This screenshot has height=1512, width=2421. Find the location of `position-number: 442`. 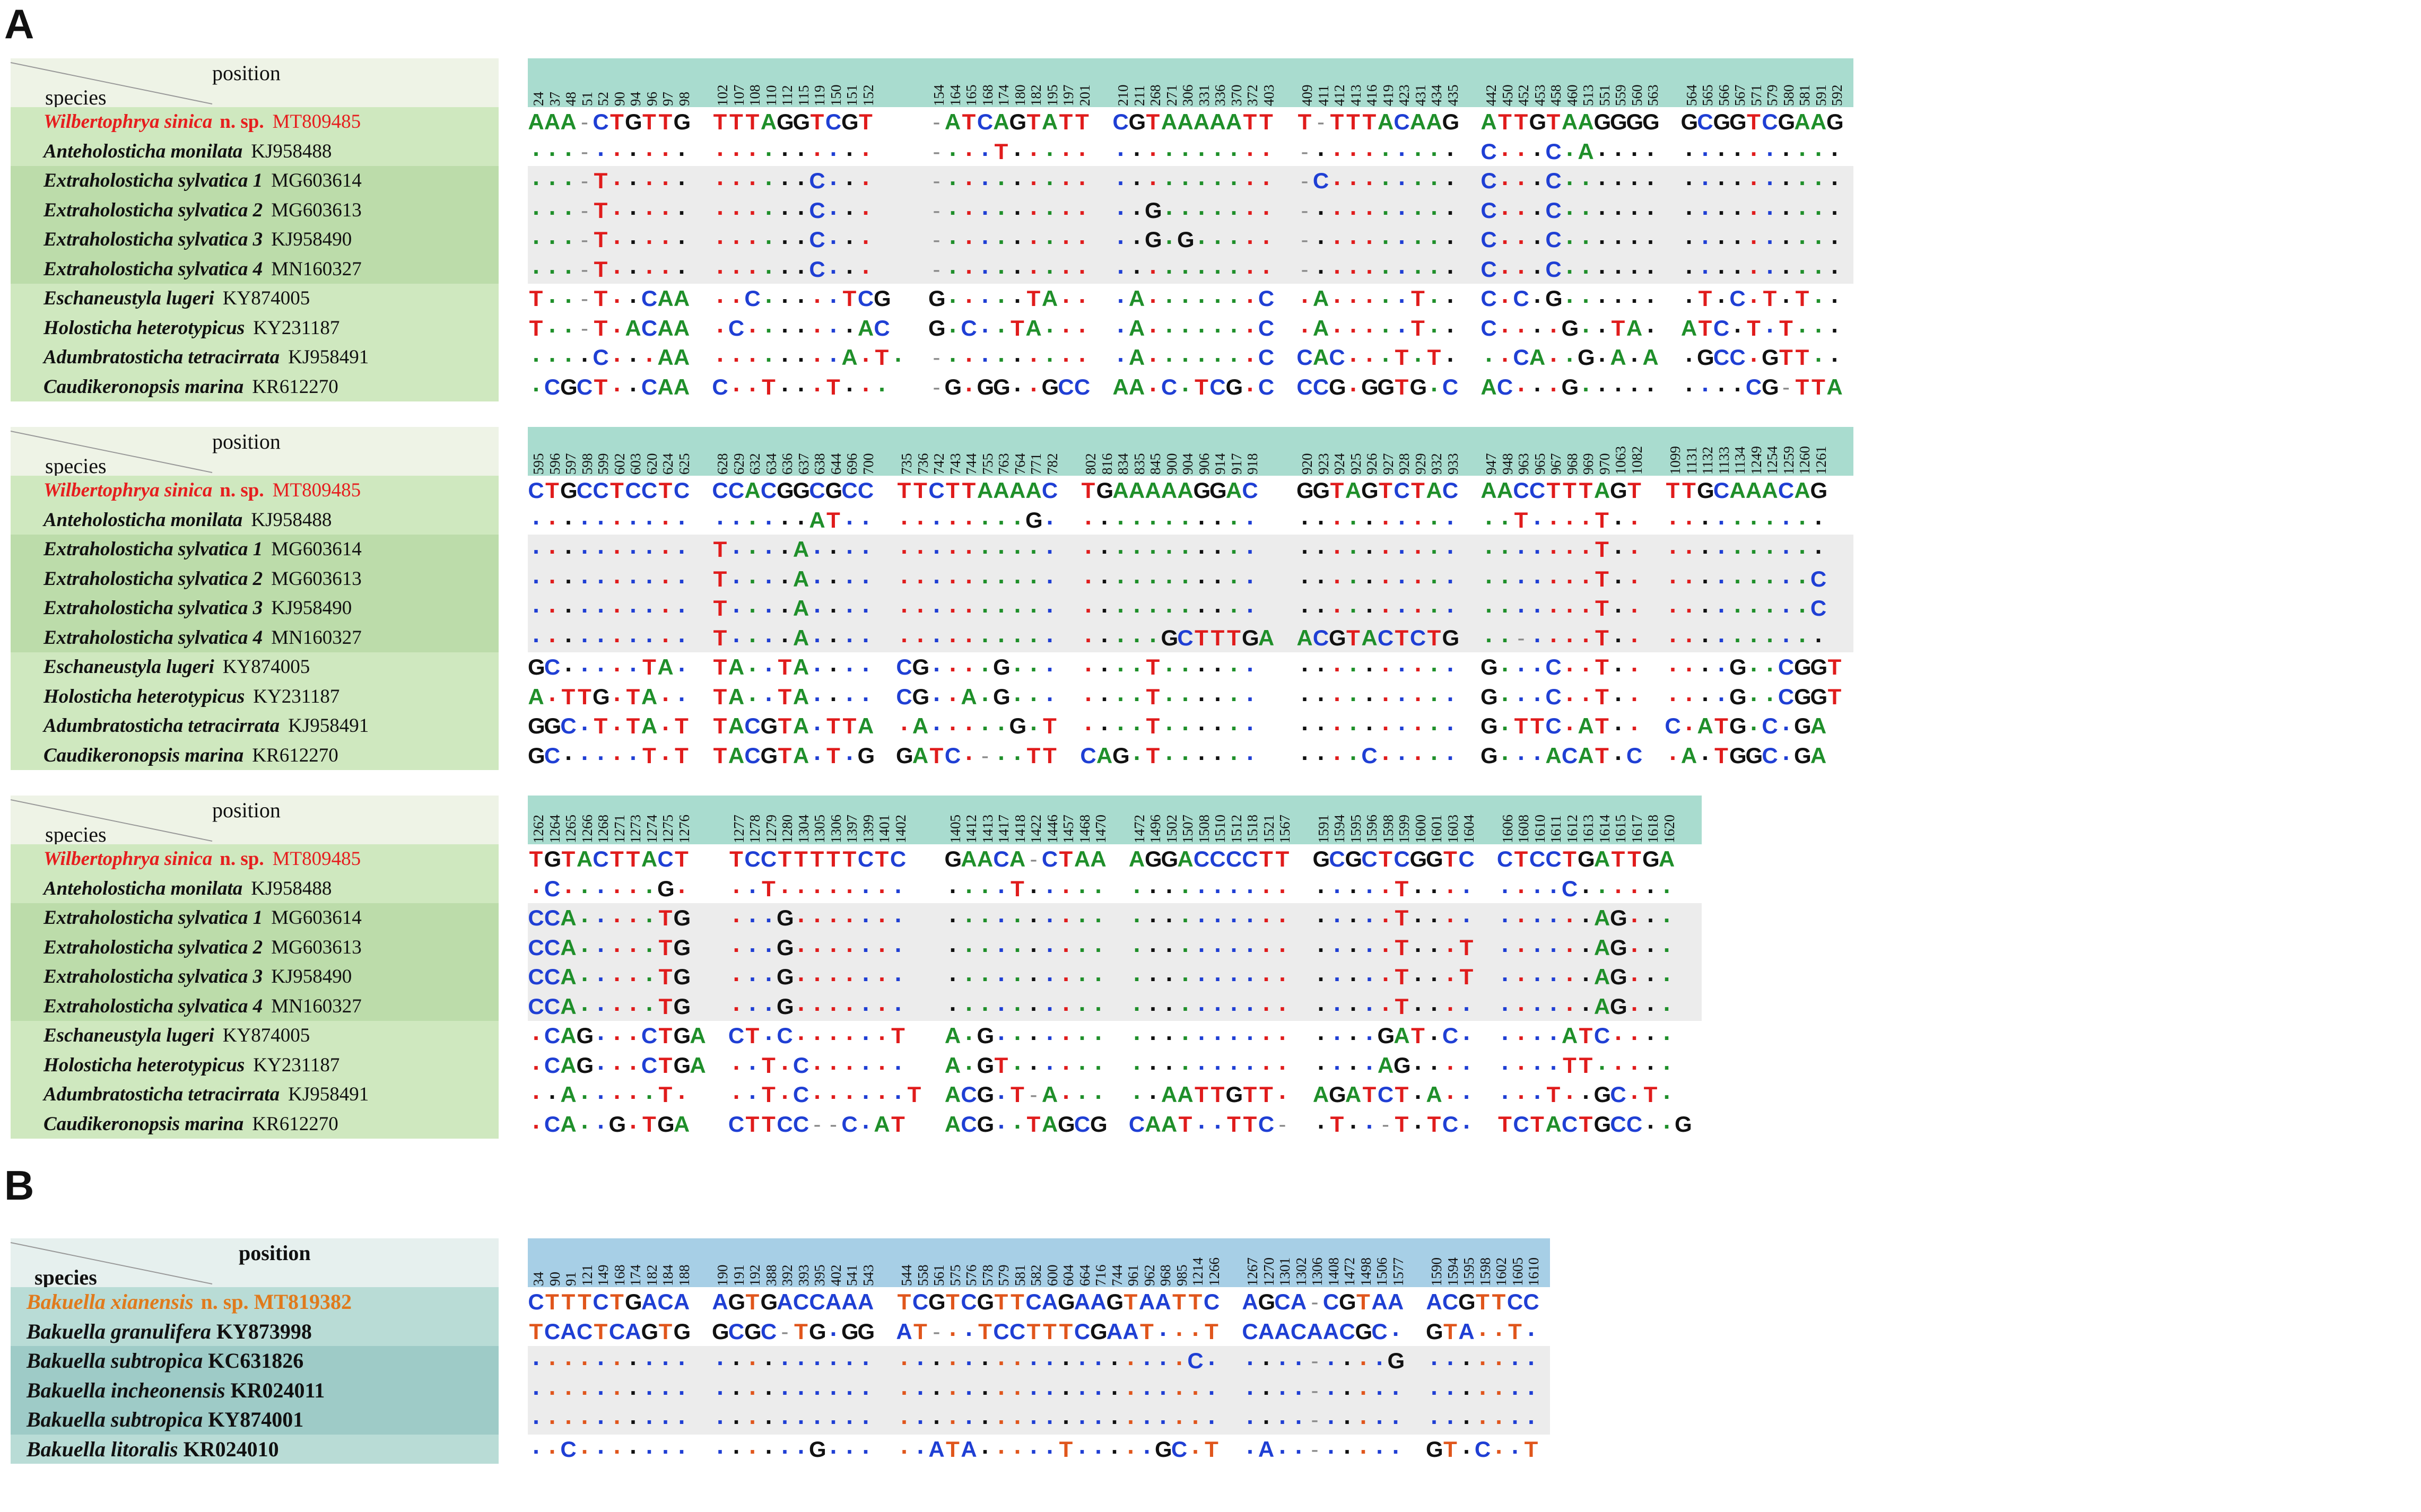

position-number: 442 is located at coordinates (1491, 96).